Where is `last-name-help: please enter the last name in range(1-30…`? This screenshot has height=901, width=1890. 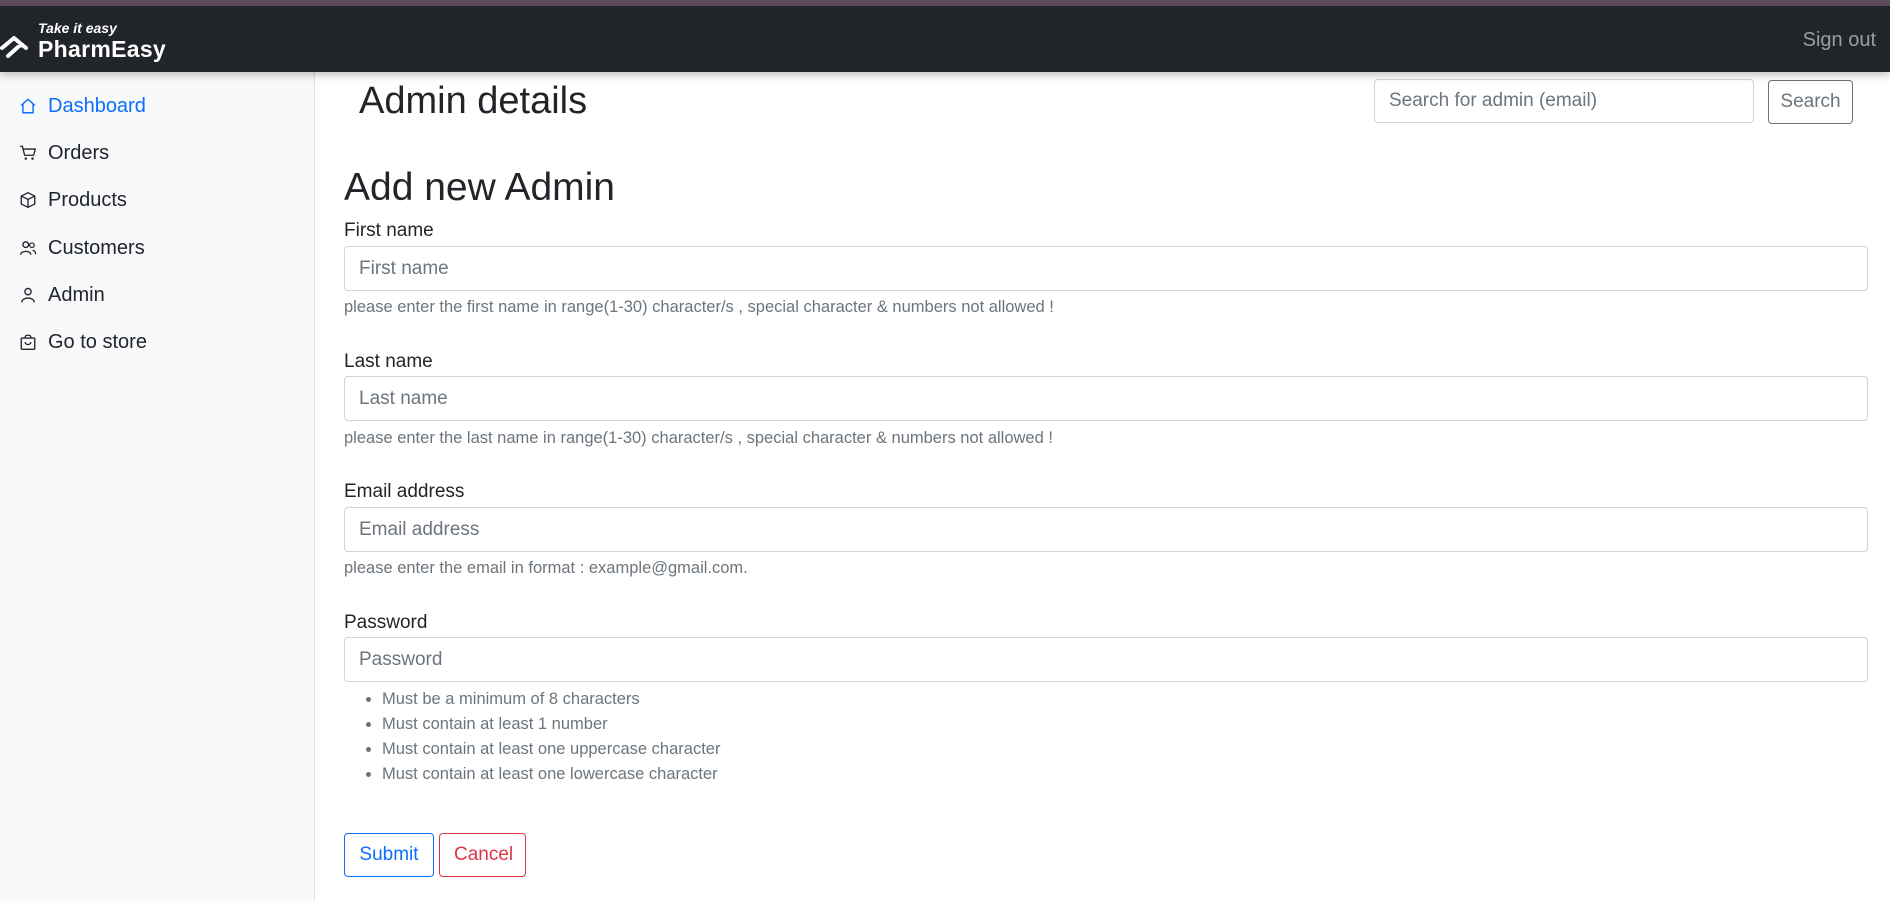
last-name-help: please enter the last name in range(1-30… is located at coordinates (698, 438).